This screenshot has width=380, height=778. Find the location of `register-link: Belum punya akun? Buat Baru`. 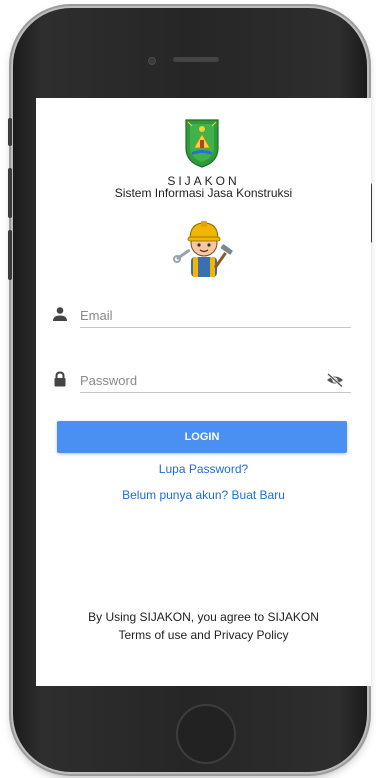

register-link: Belum punya akun? Buat Baru is located at coordinates (203, 495).